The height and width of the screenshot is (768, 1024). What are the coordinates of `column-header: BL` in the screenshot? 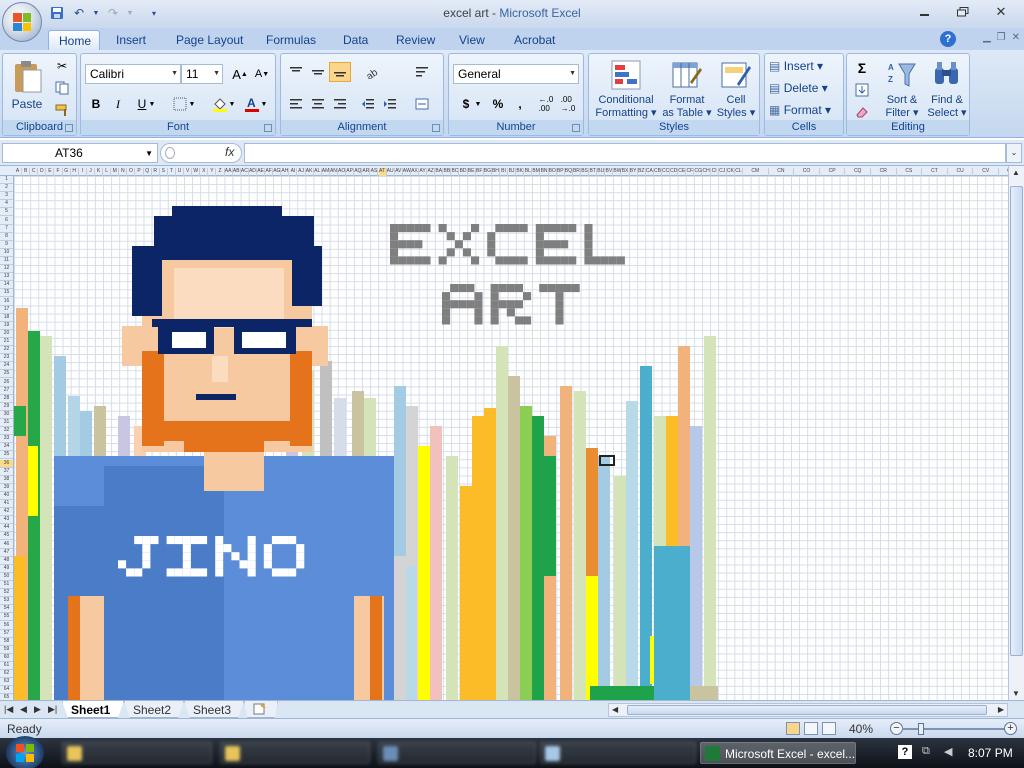 It's located at (528, 172).